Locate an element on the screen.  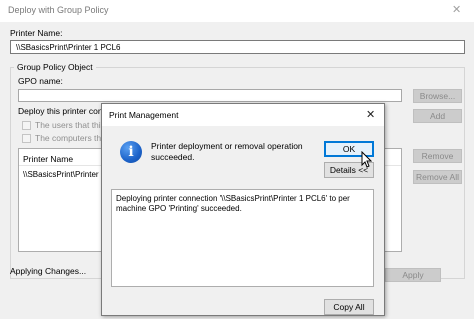
remove-all-button: Remove All is located at coordinates (437, 177).